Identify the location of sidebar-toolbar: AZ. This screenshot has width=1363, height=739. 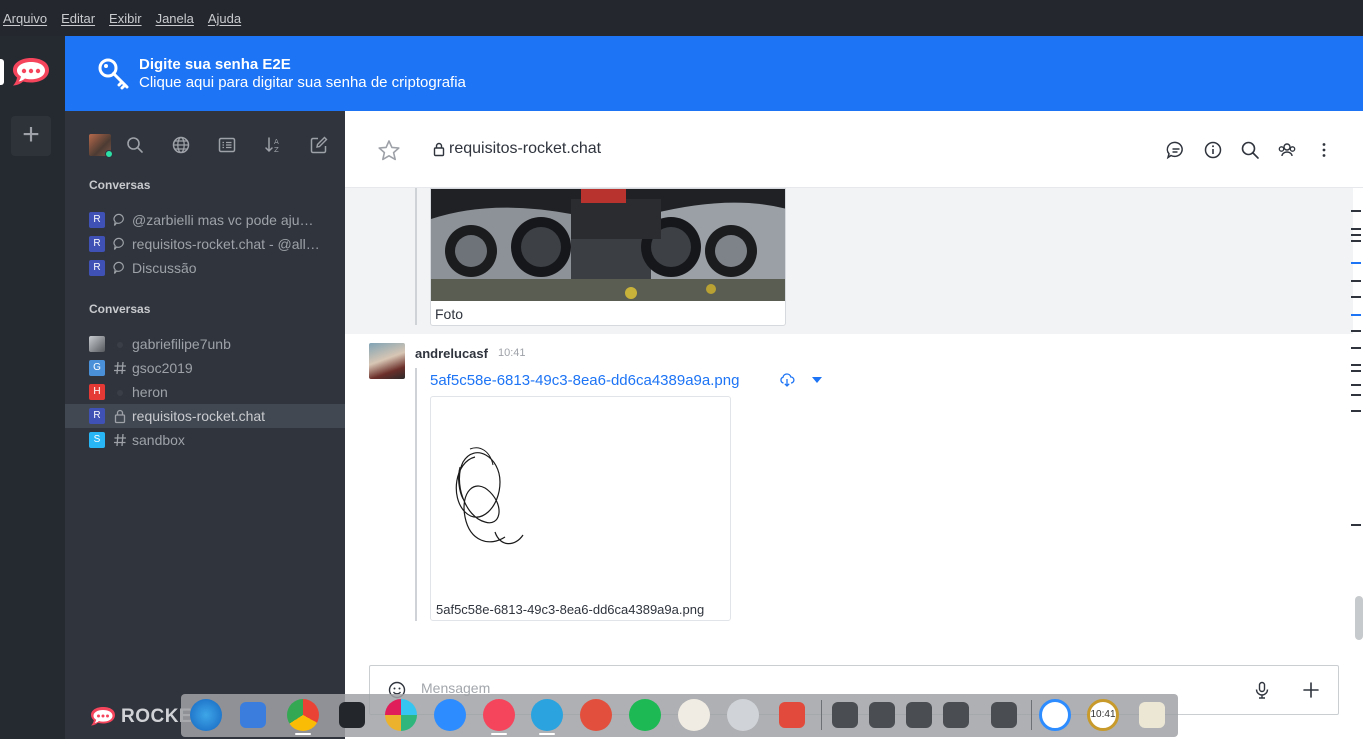
(209, 145).